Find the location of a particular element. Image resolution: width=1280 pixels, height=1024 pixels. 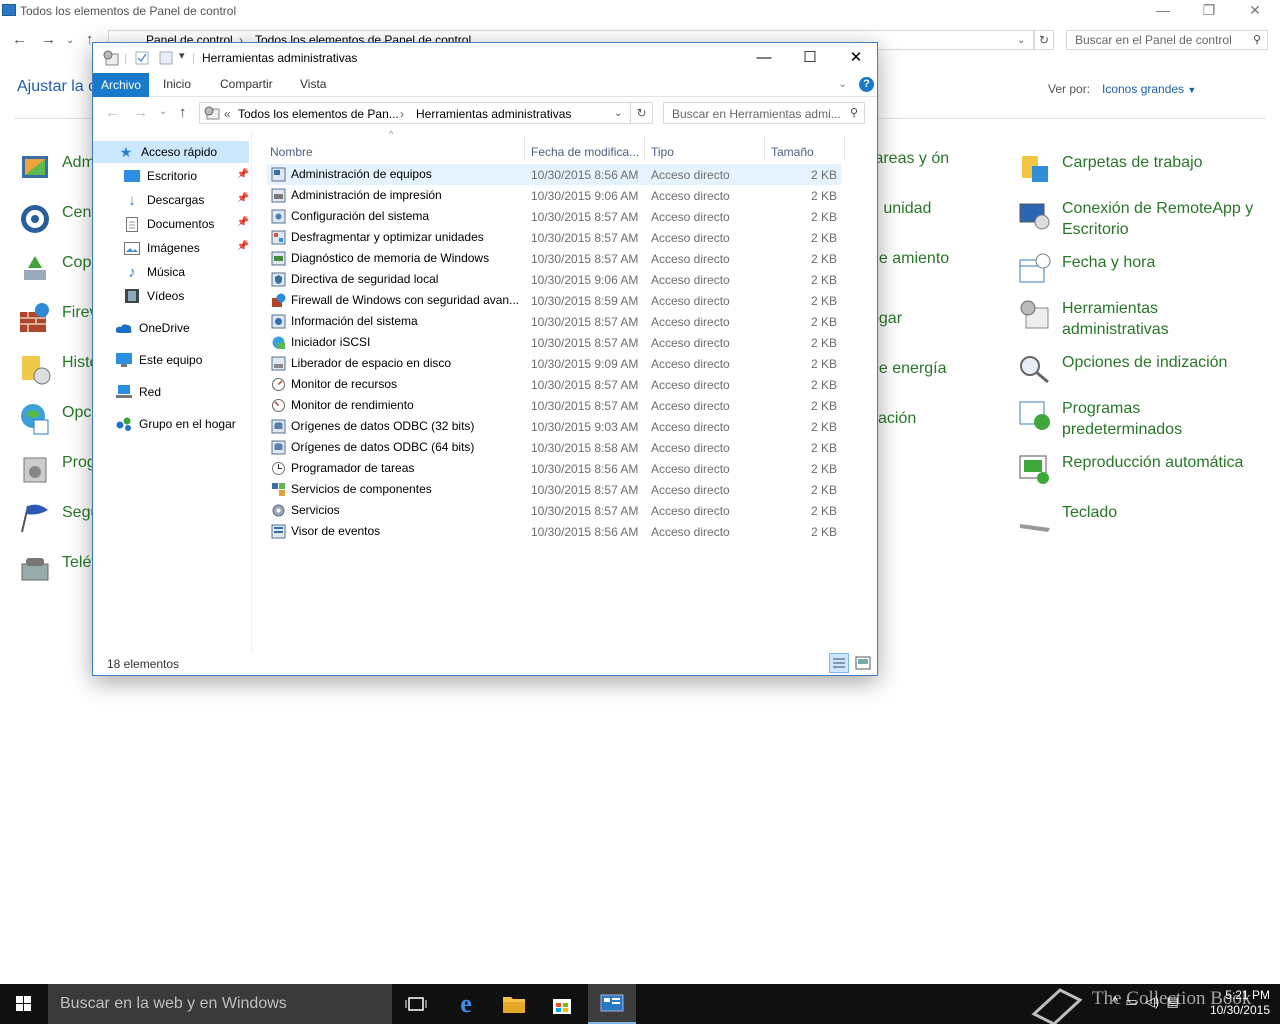

nav-item-quick-access: ★ Acceso rápido is located at coordinates (171, 152).